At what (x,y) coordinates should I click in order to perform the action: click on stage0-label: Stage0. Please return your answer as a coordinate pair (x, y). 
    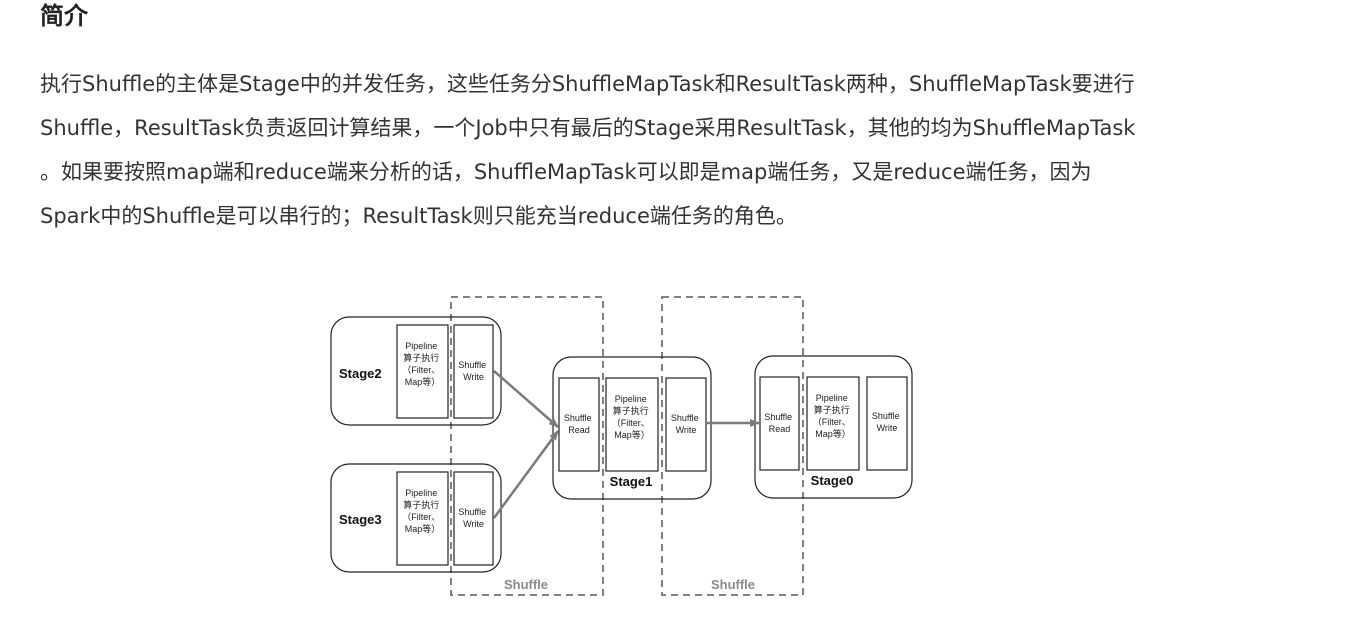
    Looking at the image, I should click on (832, 480).